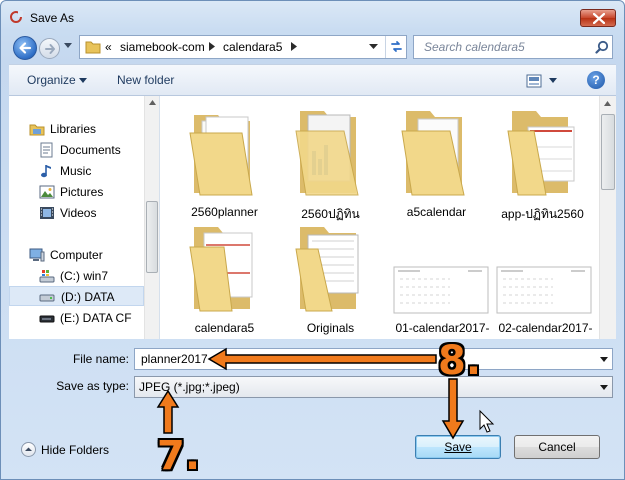 The height and width of the screenshot is (480, 625). Describe the element at coordinates (460, 361) in the screenshot. I see `step-8-annotation: 8.` at that location.